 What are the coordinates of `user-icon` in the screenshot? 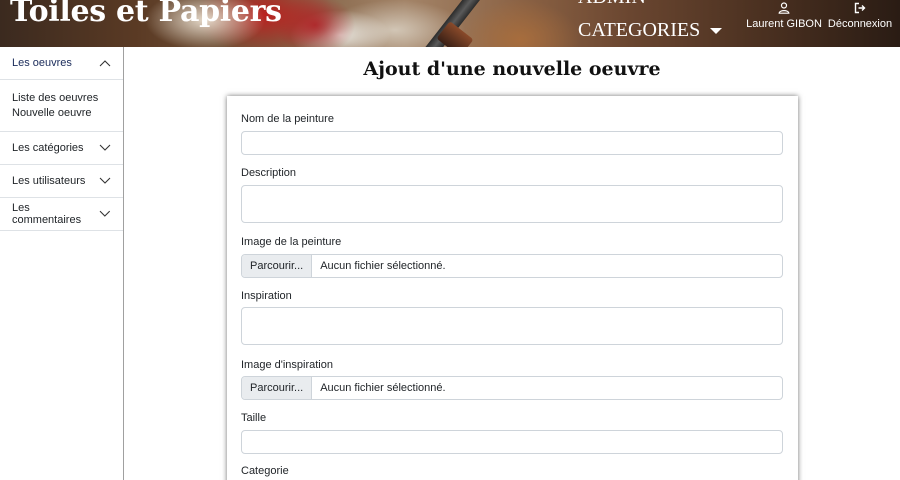 It's located at (784, 9).